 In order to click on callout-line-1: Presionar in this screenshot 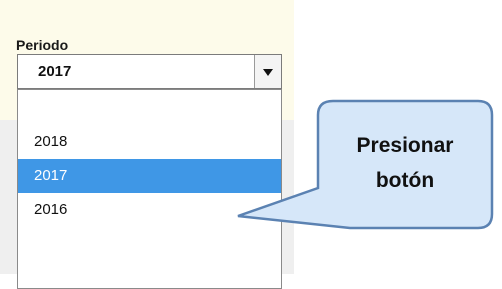, I will do `click(405, 145)`.